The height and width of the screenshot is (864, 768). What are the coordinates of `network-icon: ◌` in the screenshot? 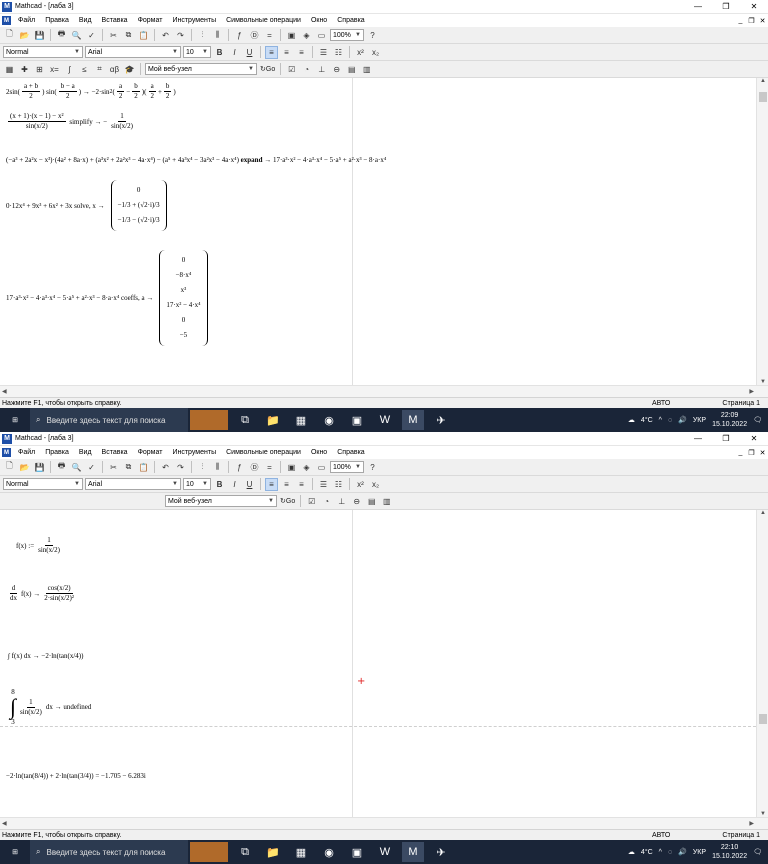 It's located at (670, 852).